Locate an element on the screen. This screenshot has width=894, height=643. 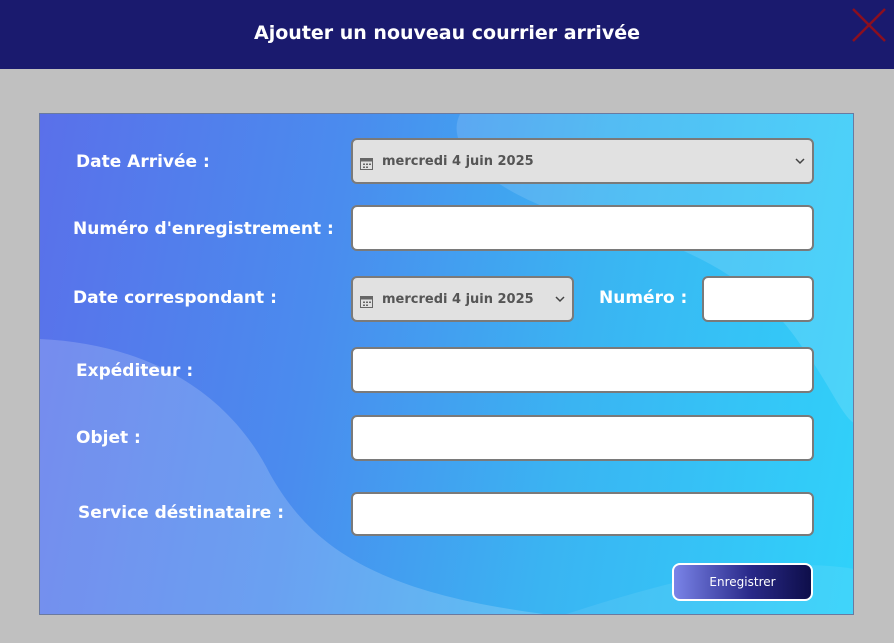
title-bar: Ajouter un nouveau courrier arrivée is located at coordinates (447, 34).